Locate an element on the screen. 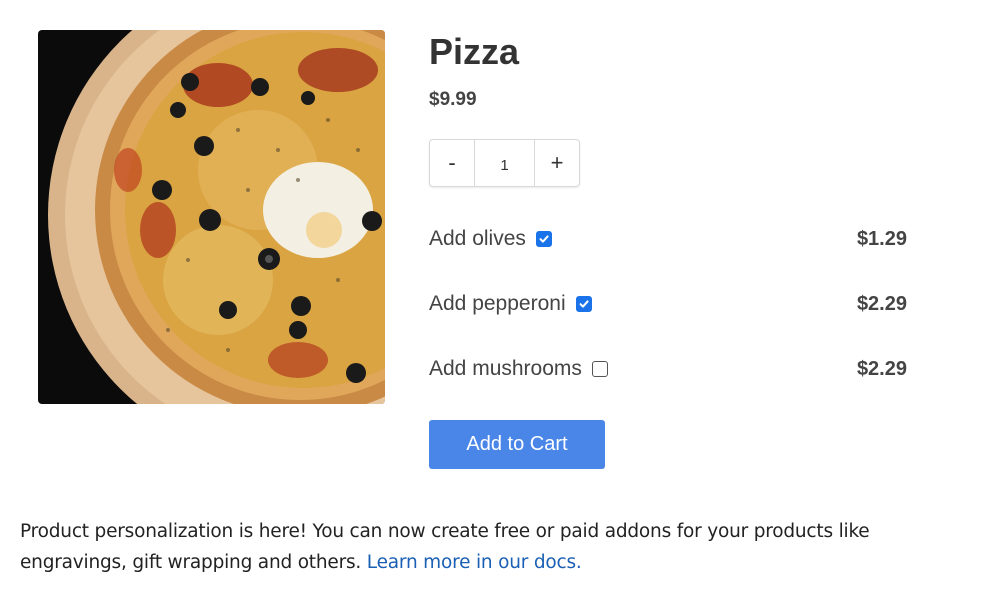  addon-row-pepperoni: Add pepperoni $2.29 is located at coordinates (669, 304).